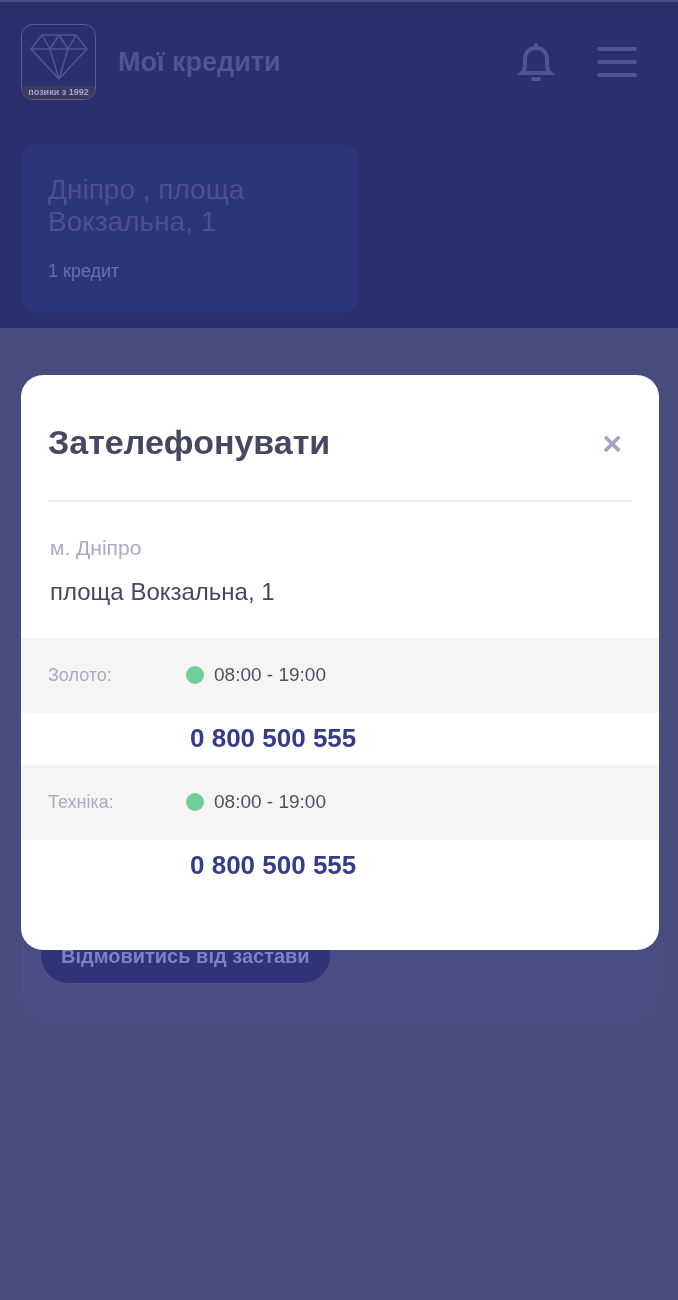 The image size is (678, 1300). I want to click on credit-count: 1 кредит, so click(84, 271).